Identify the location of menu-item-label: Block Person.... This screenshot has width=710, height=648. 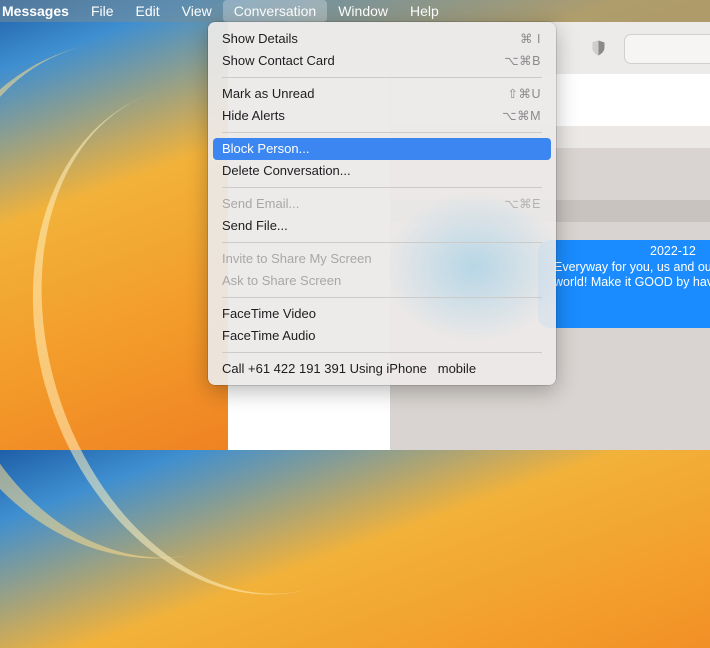
(266, 148).